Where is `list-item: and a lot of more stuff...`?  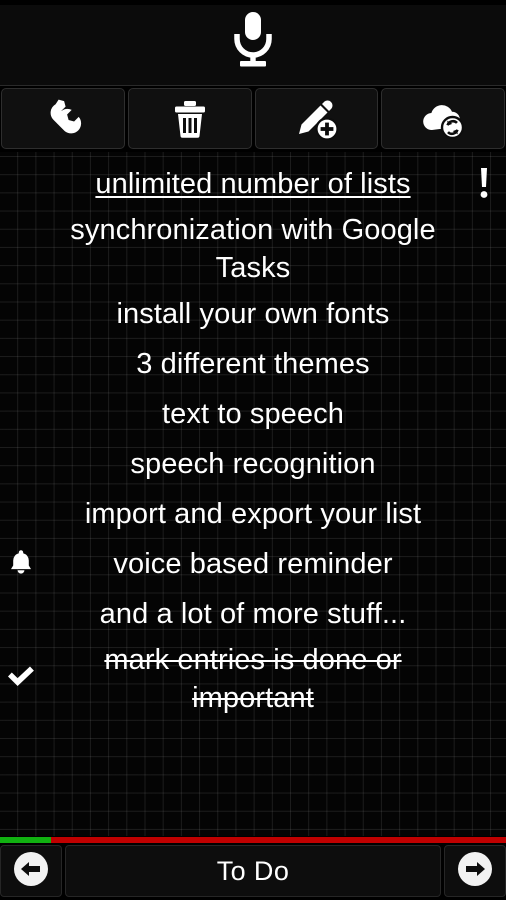 list-item: and a lot of more stuff... is located at coordinates (253, 615).